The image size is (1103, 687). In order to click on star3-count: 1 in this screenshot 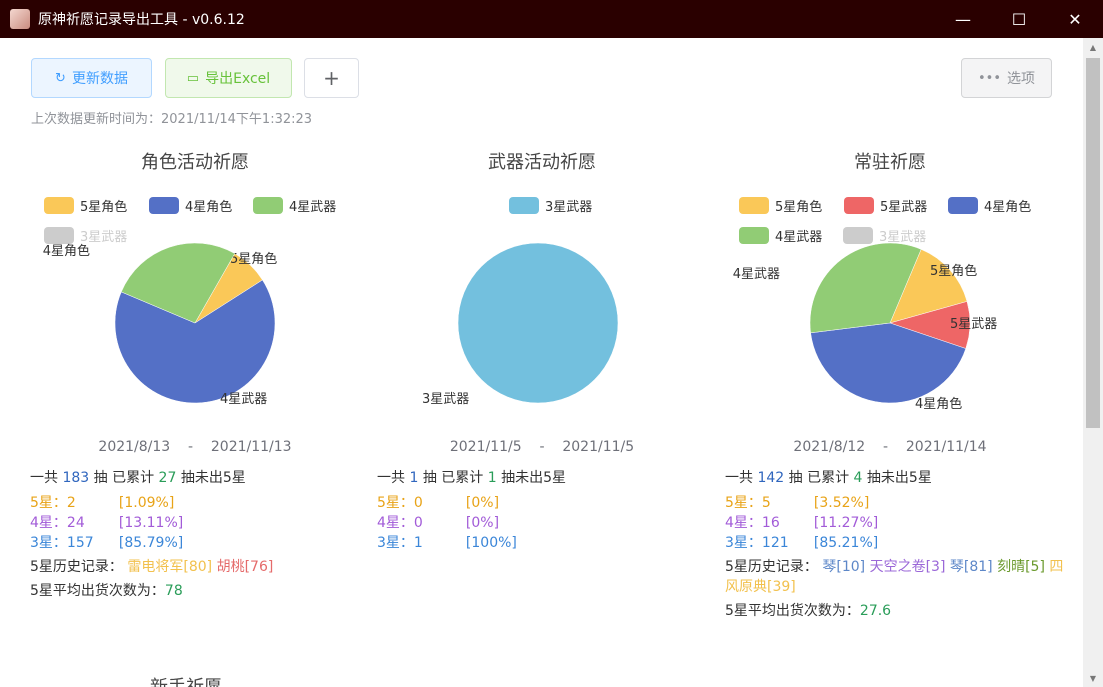, I will do `click(418, 543)`.